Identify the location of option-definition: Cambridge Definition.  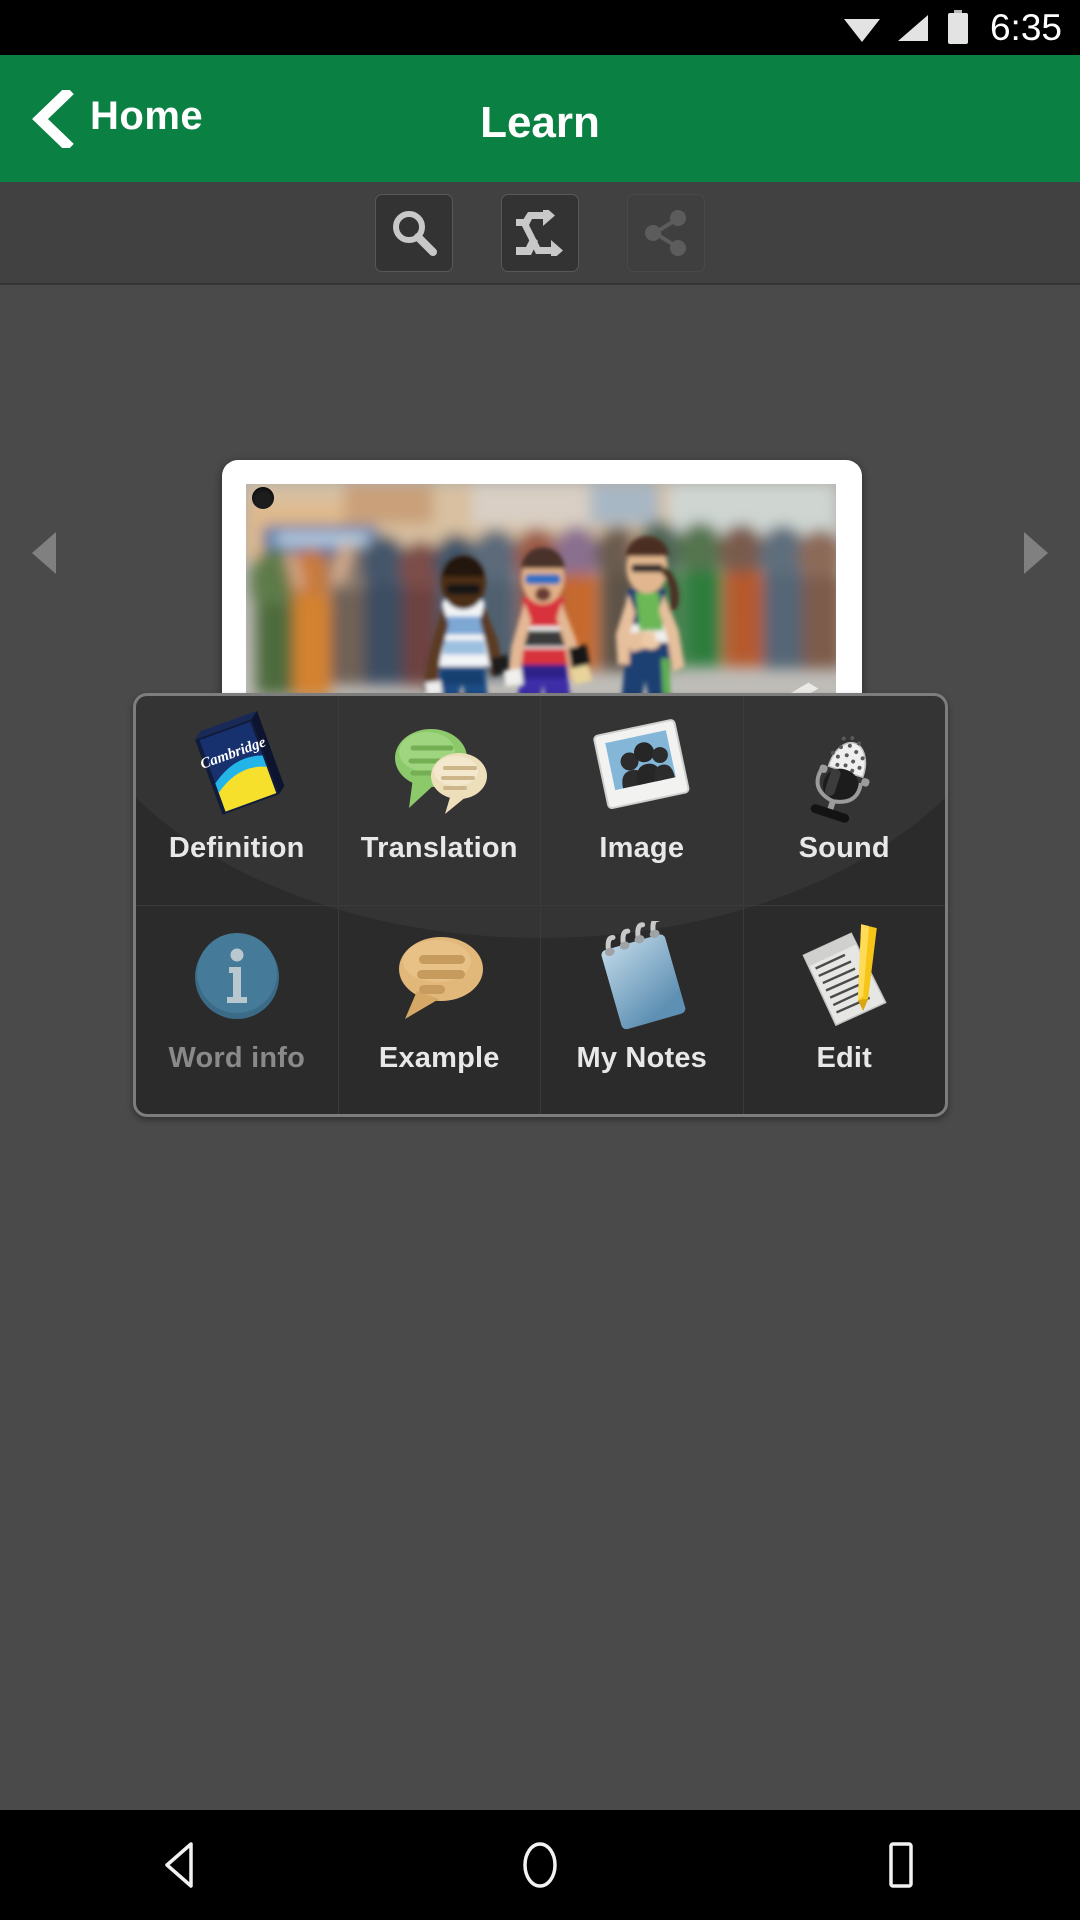
(237, 800).